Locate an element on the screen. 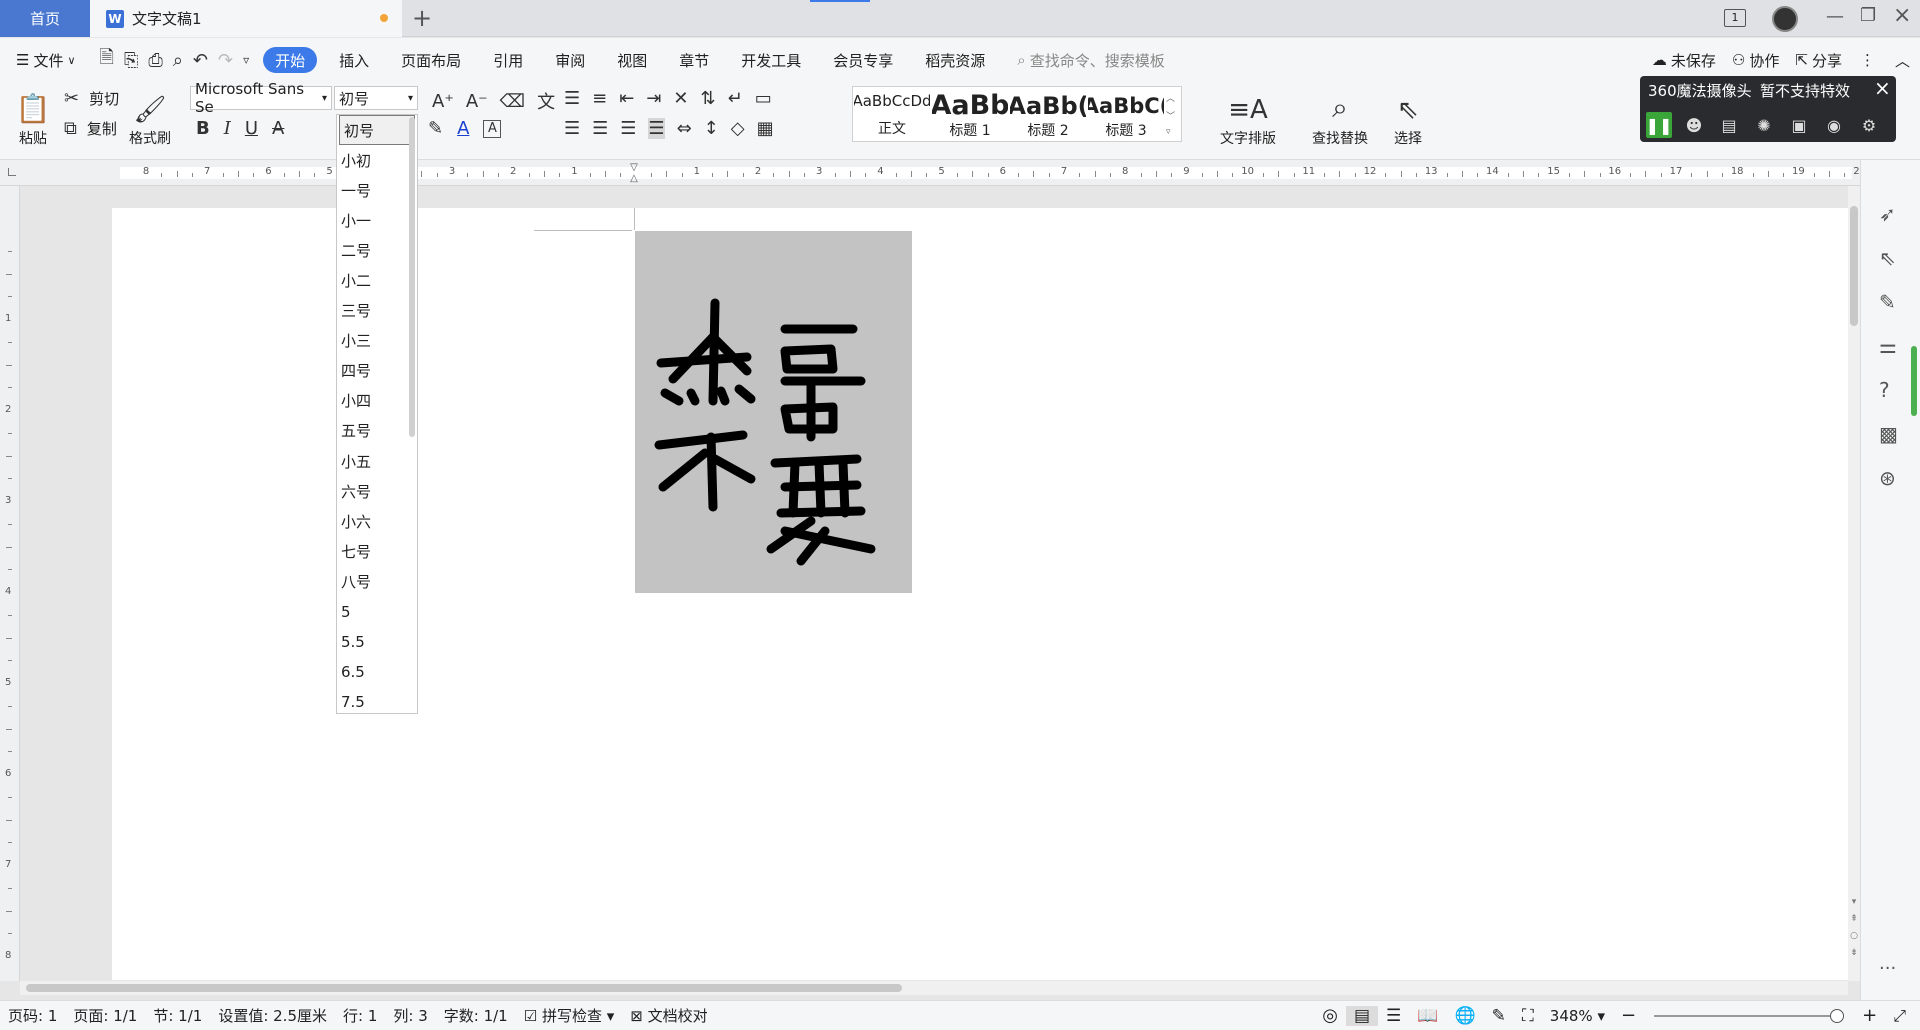 The width and height of the screenshot is (1920, 1030). shrink-font-icon: A⁻ is located at coordinates (477, 101).